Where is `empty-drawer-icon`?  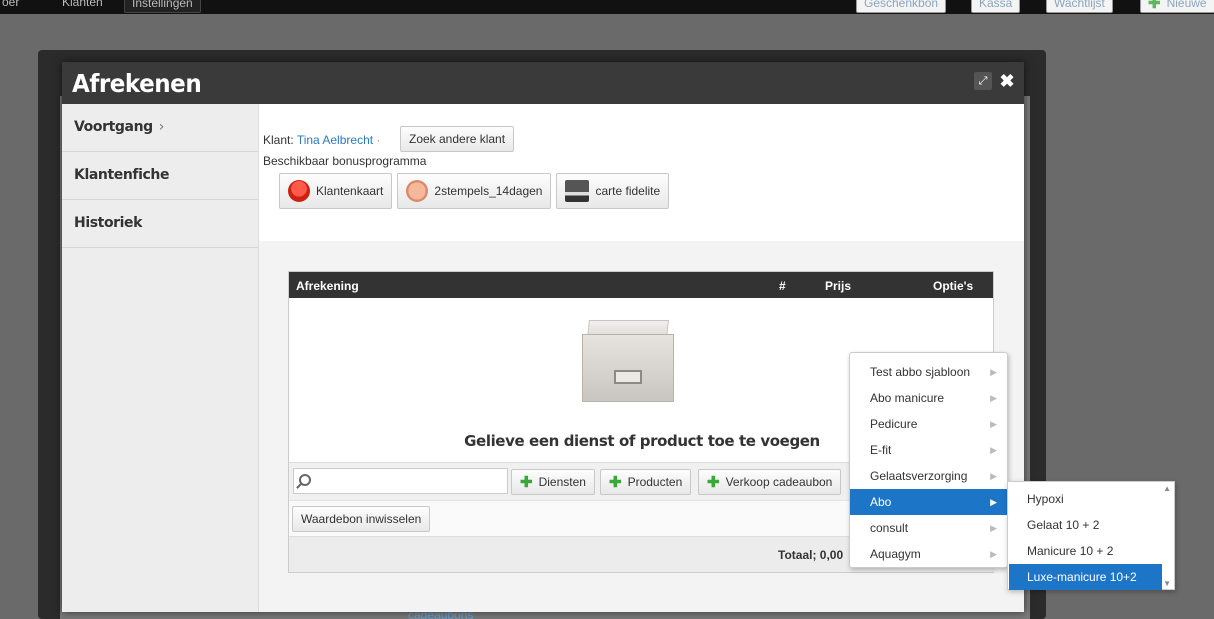 empty-drawer-icon is located at coordinates (628, 361).